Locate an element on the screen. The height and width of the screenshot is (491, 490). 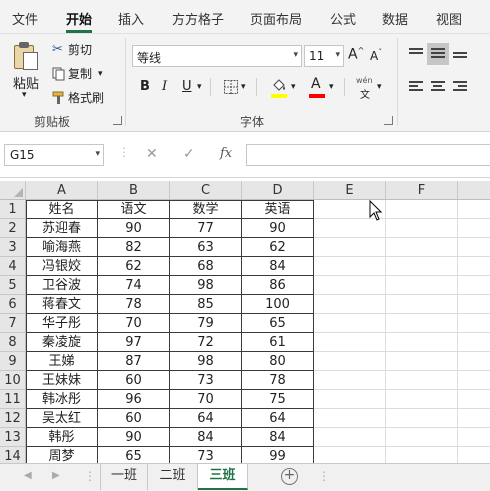
table-cell: 王妹妹 is located at coordinates (62, 380).